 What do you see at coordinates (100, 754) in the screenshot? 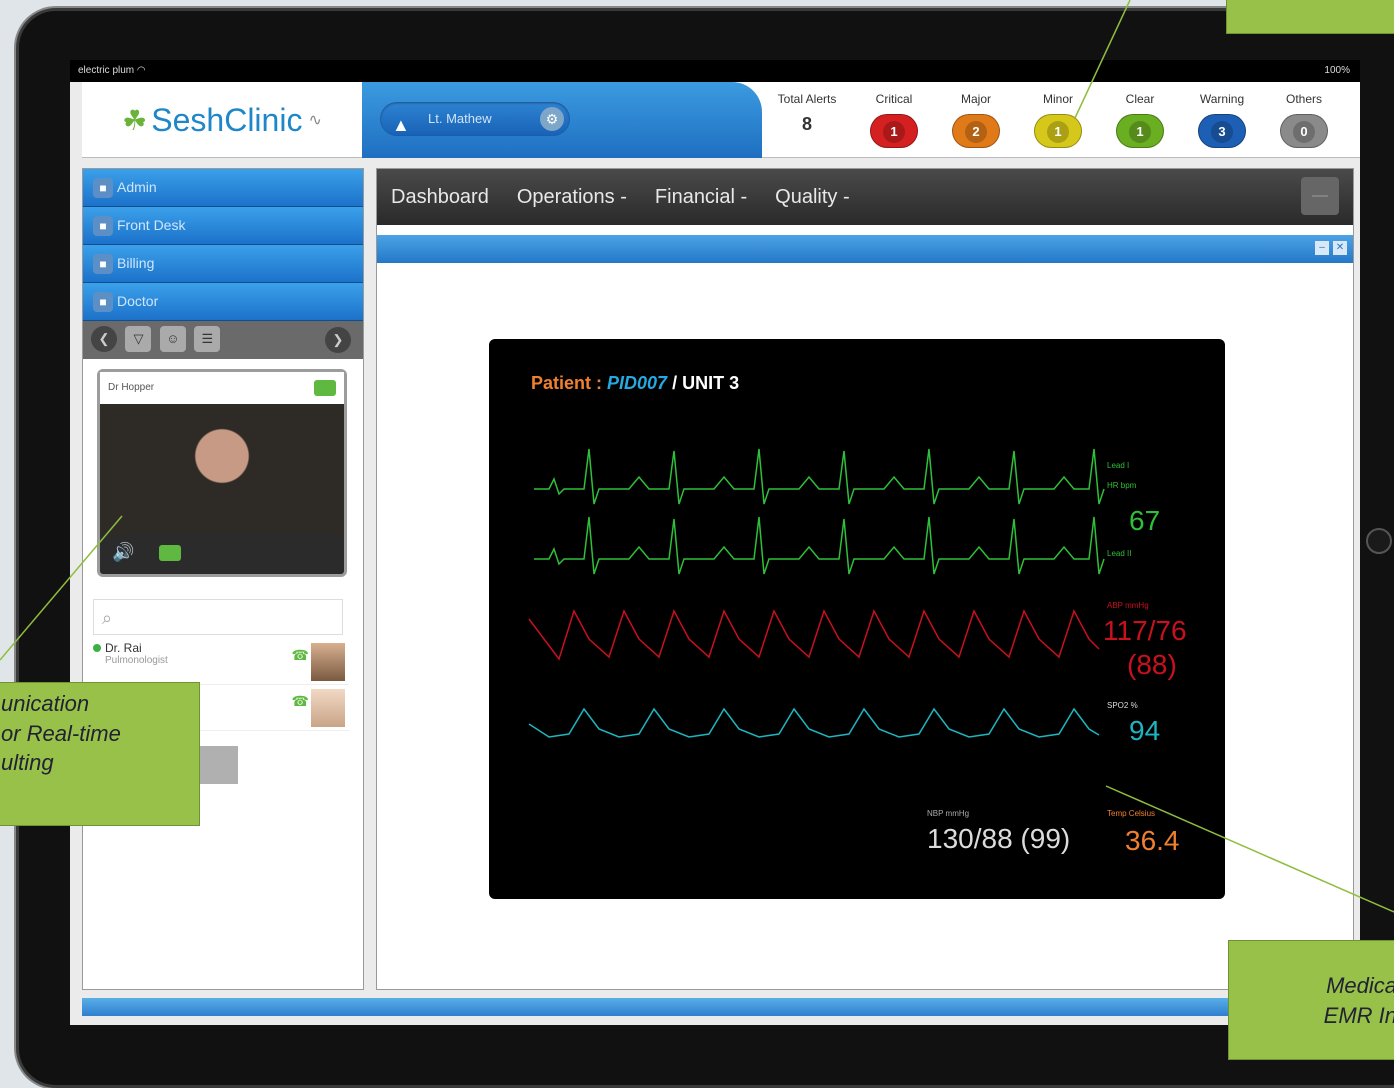
I see `communication-callout: unication or Real-time ulting` at bounding box center [100, 754].